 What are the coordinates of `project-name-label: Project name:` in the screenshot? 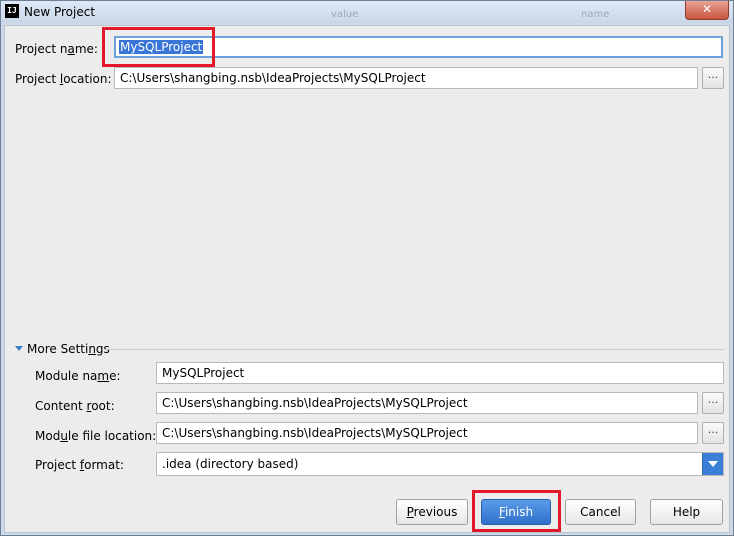 It's located at (56, 49).